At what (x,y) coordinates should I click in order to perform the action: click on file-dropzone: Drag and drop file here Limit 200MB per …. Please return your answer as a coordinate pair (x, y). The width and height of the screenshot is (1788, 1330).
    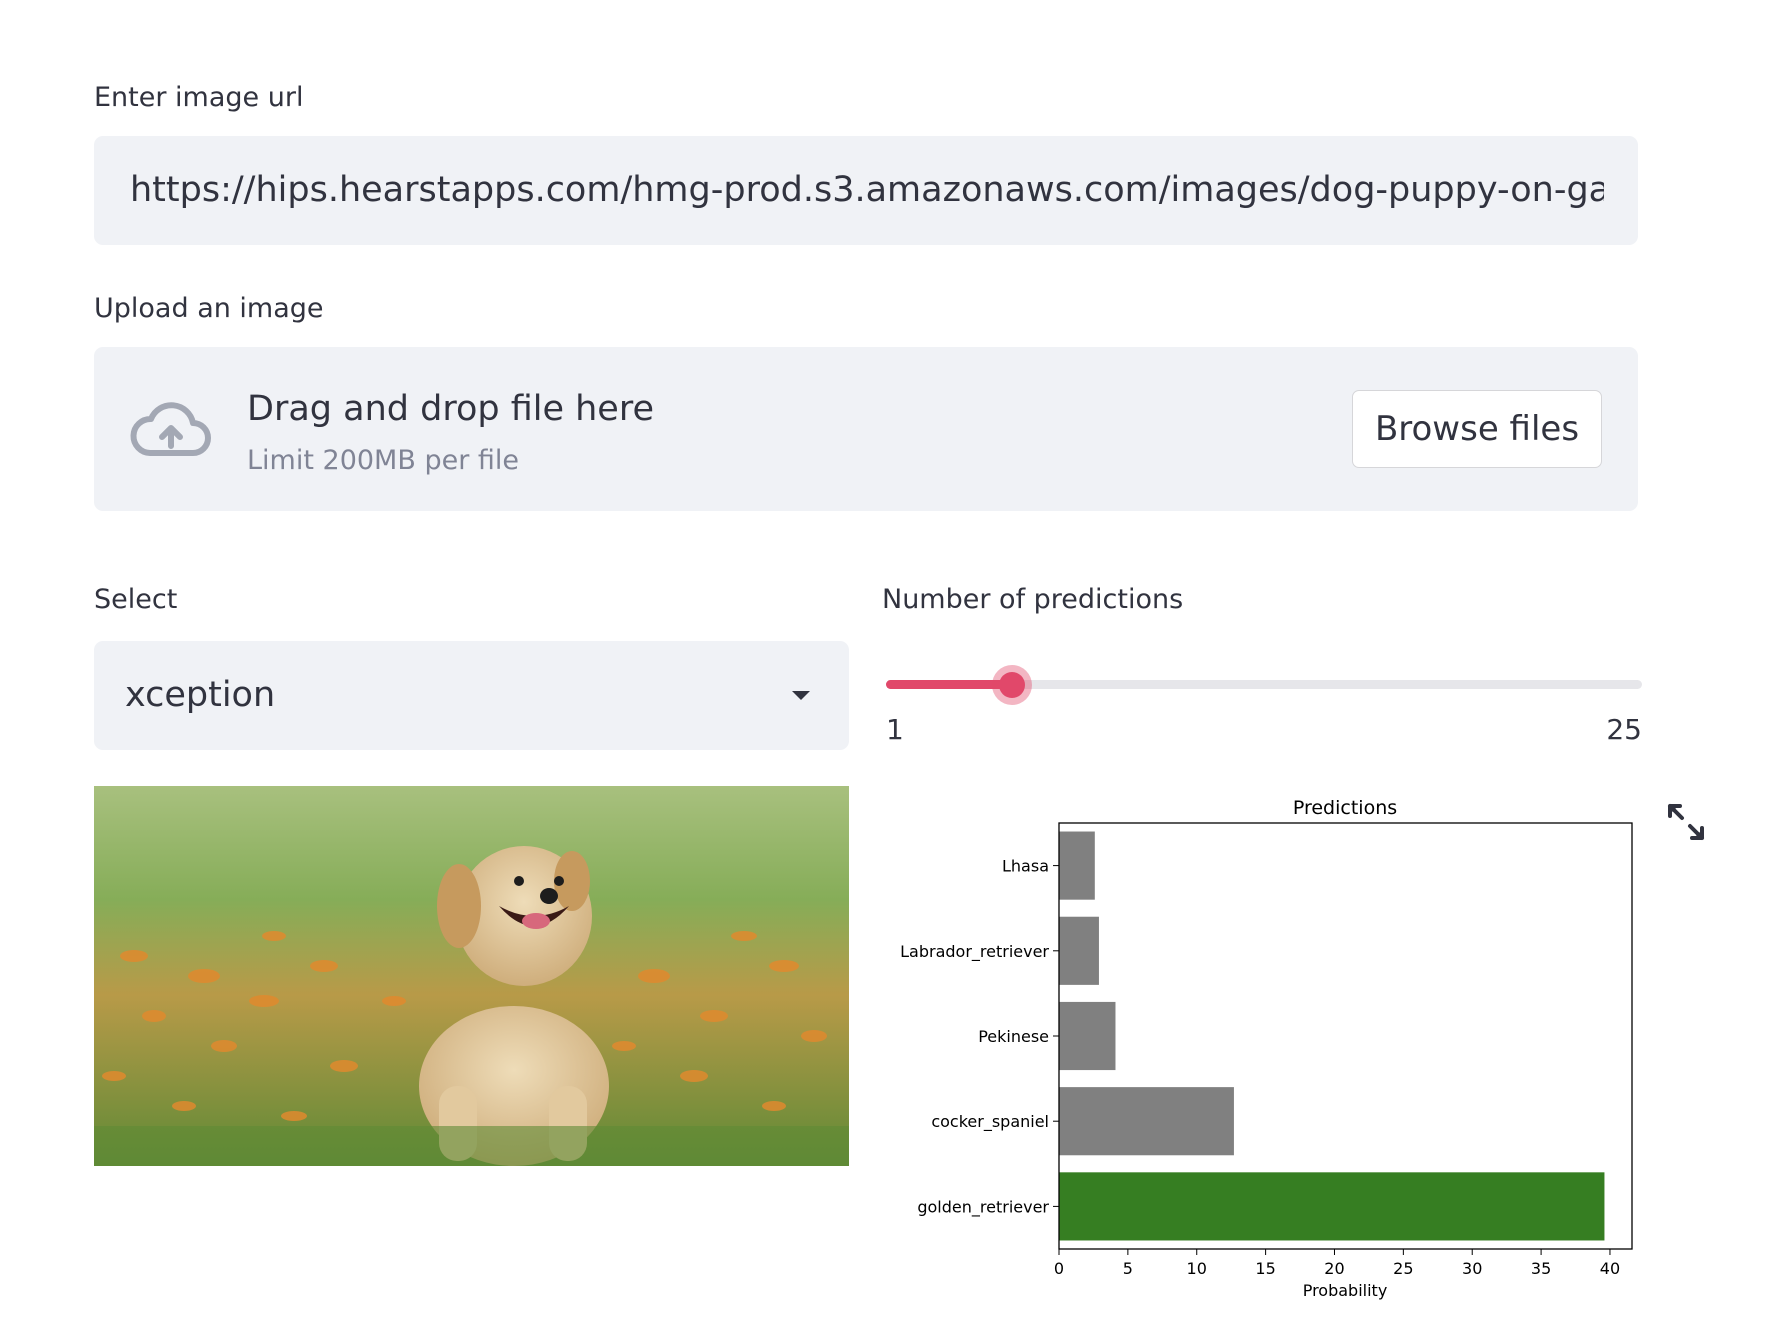
    Looking at the image, I should click on (866, 429).